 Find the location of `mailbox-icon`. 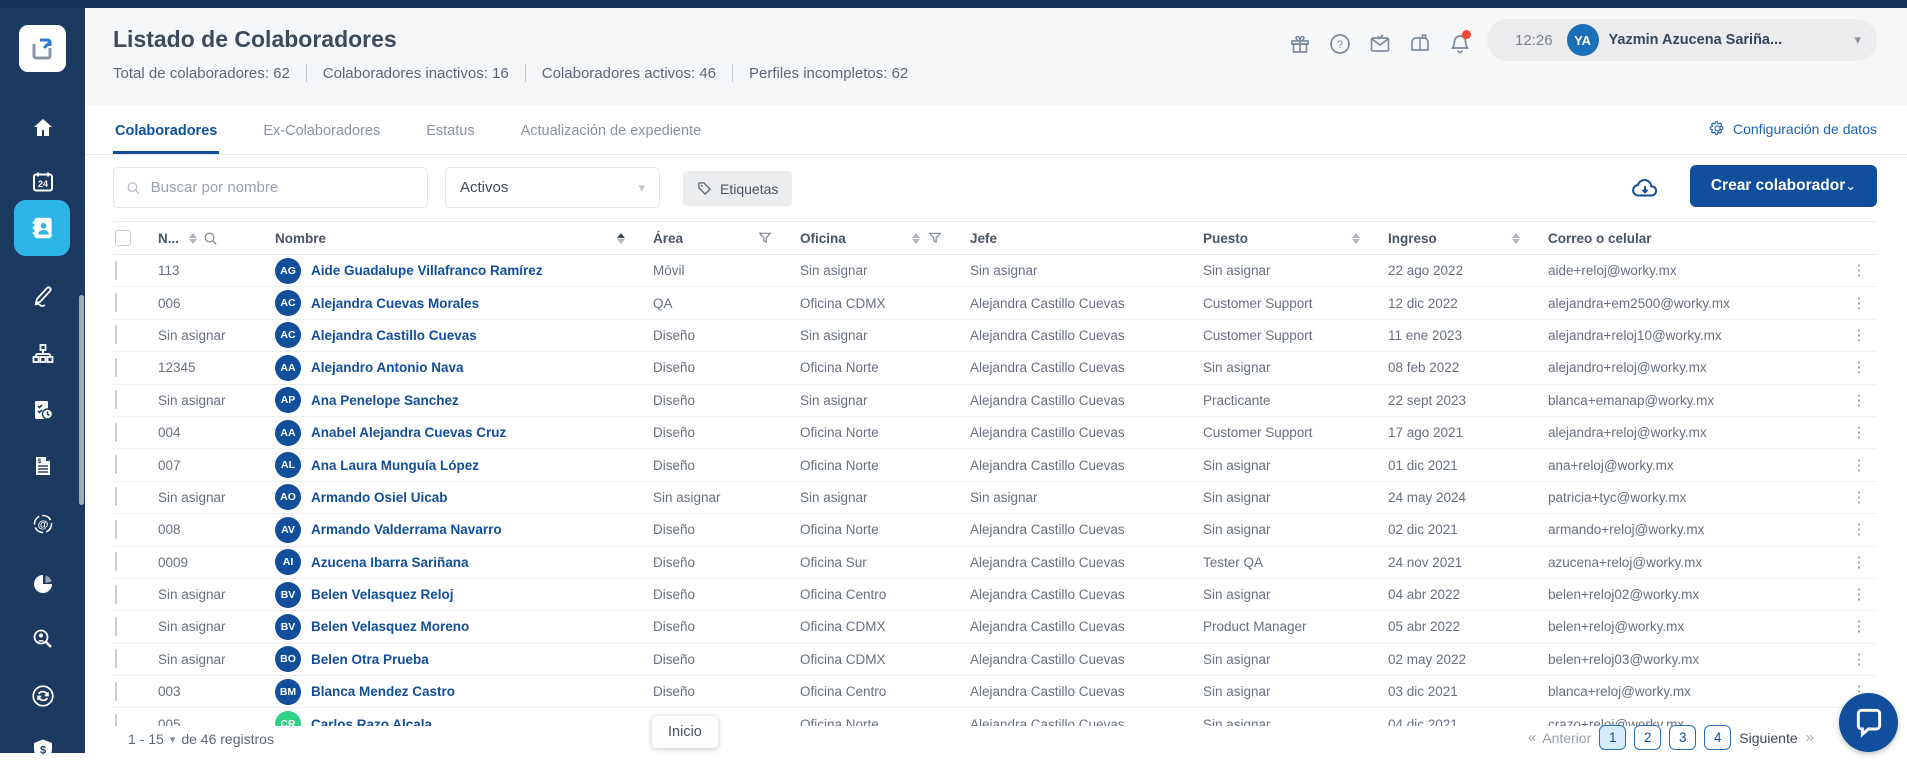

mailbox-icon is located at coordinates (1420, 44).